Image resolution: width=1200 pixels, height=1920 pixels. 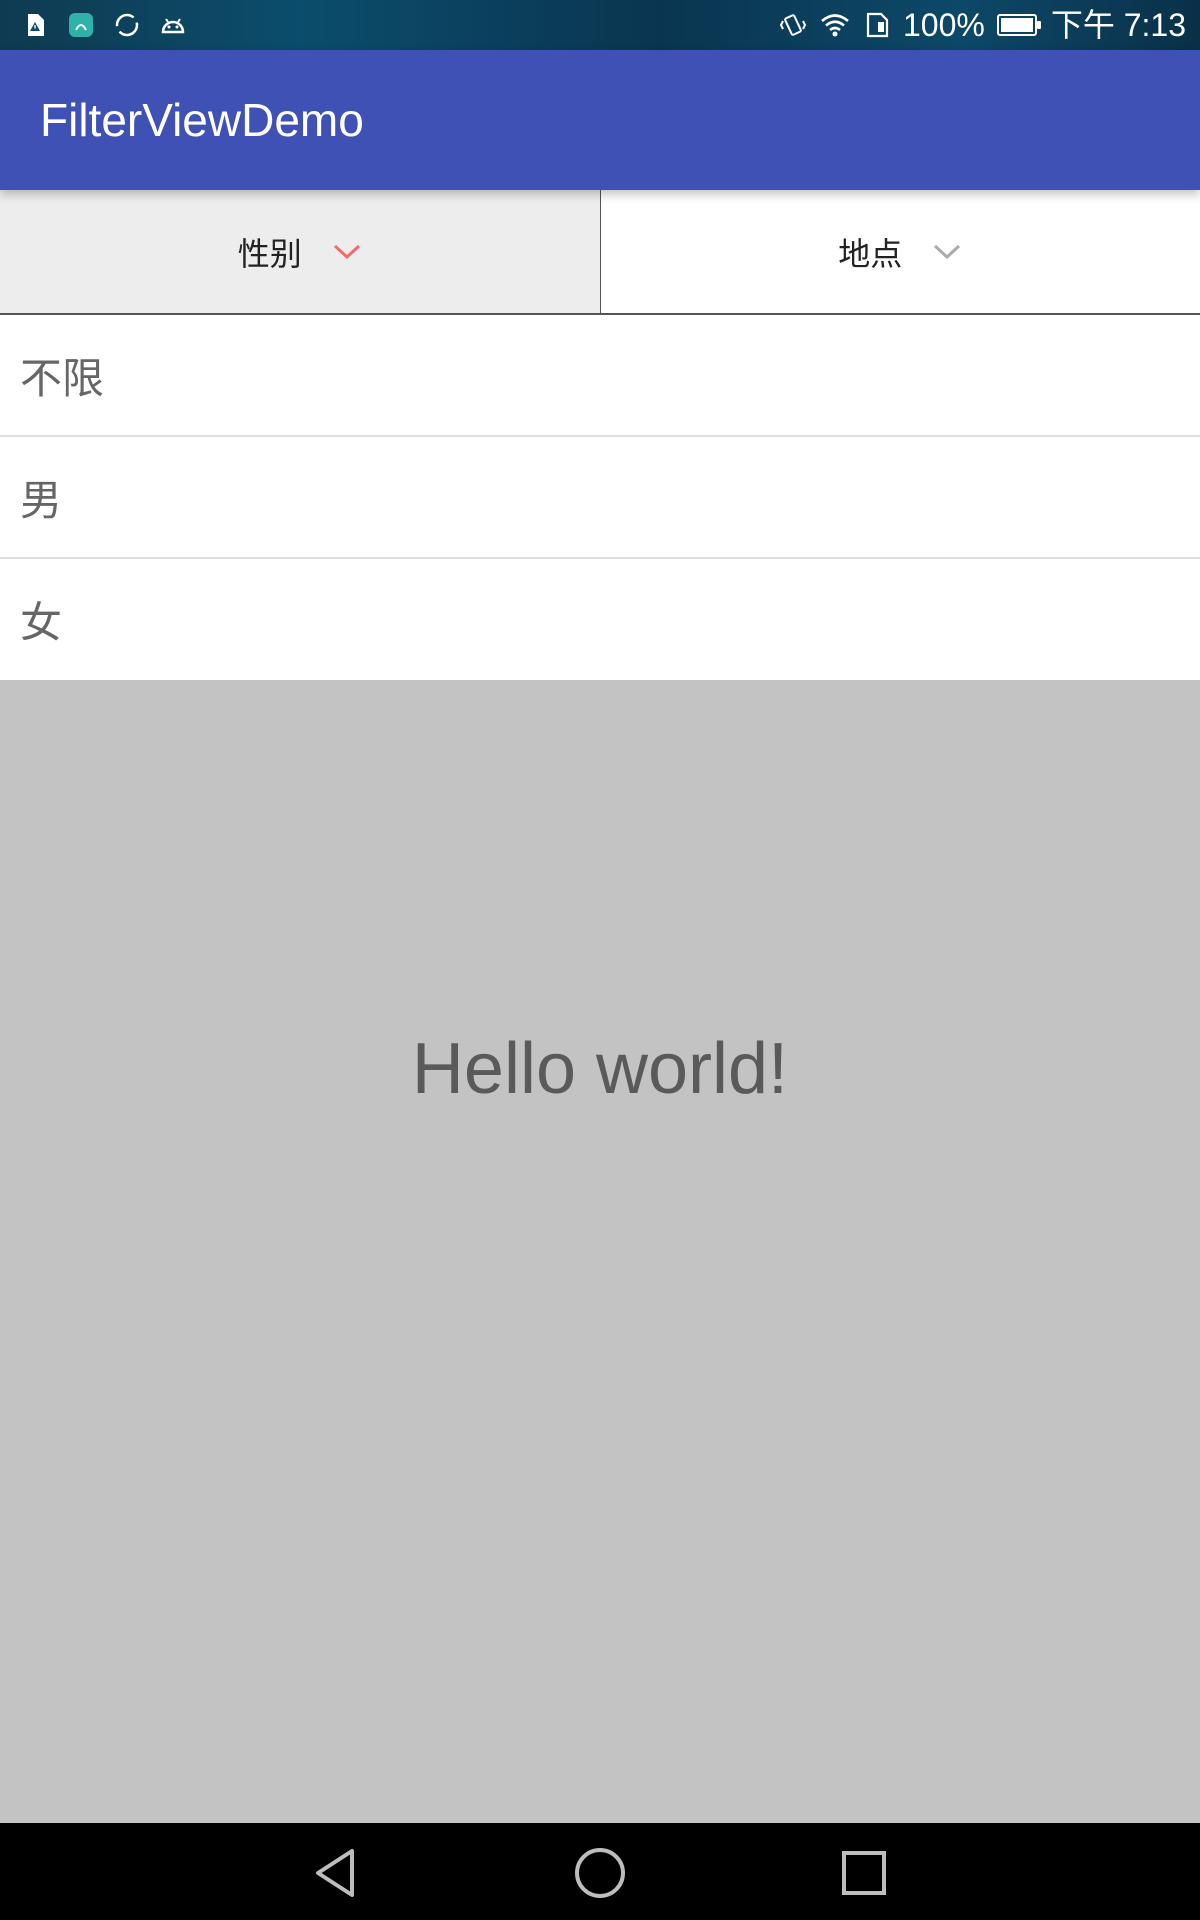 I want to click on list-item: 女, so click(x=600, y=619).